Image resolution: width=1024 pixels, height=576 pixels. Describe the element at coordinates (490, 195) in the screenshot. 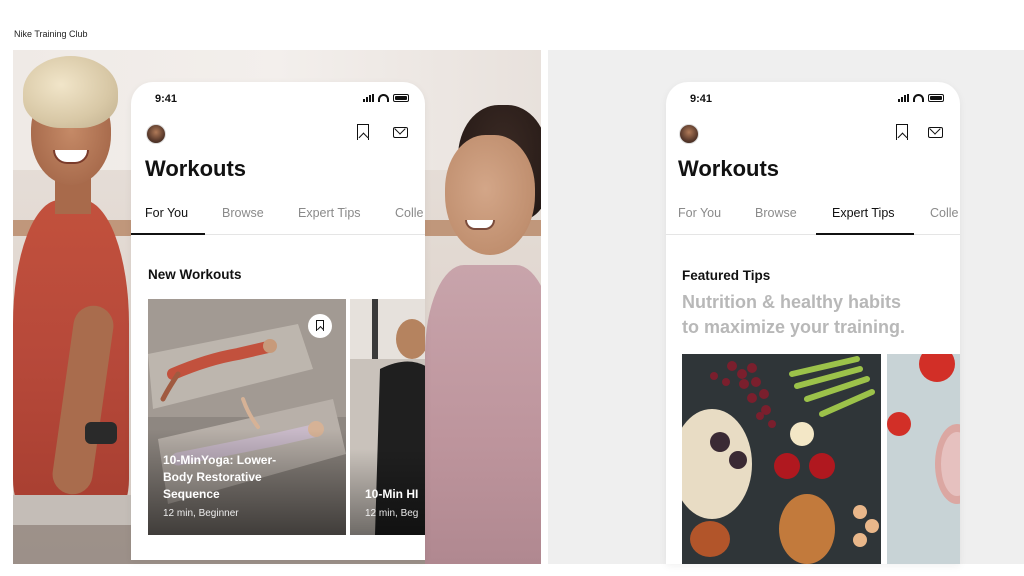

I see `person-two-face` at that location.